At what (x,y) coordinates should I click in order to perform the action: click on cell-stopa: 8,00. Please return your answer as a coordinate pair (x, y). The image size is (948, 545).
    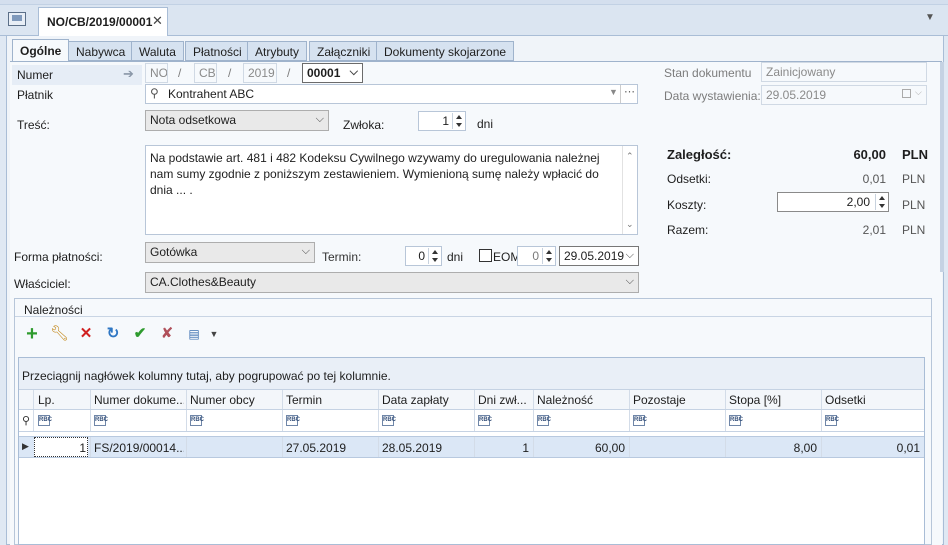
    Looking at the image, I should click on (805, 448).